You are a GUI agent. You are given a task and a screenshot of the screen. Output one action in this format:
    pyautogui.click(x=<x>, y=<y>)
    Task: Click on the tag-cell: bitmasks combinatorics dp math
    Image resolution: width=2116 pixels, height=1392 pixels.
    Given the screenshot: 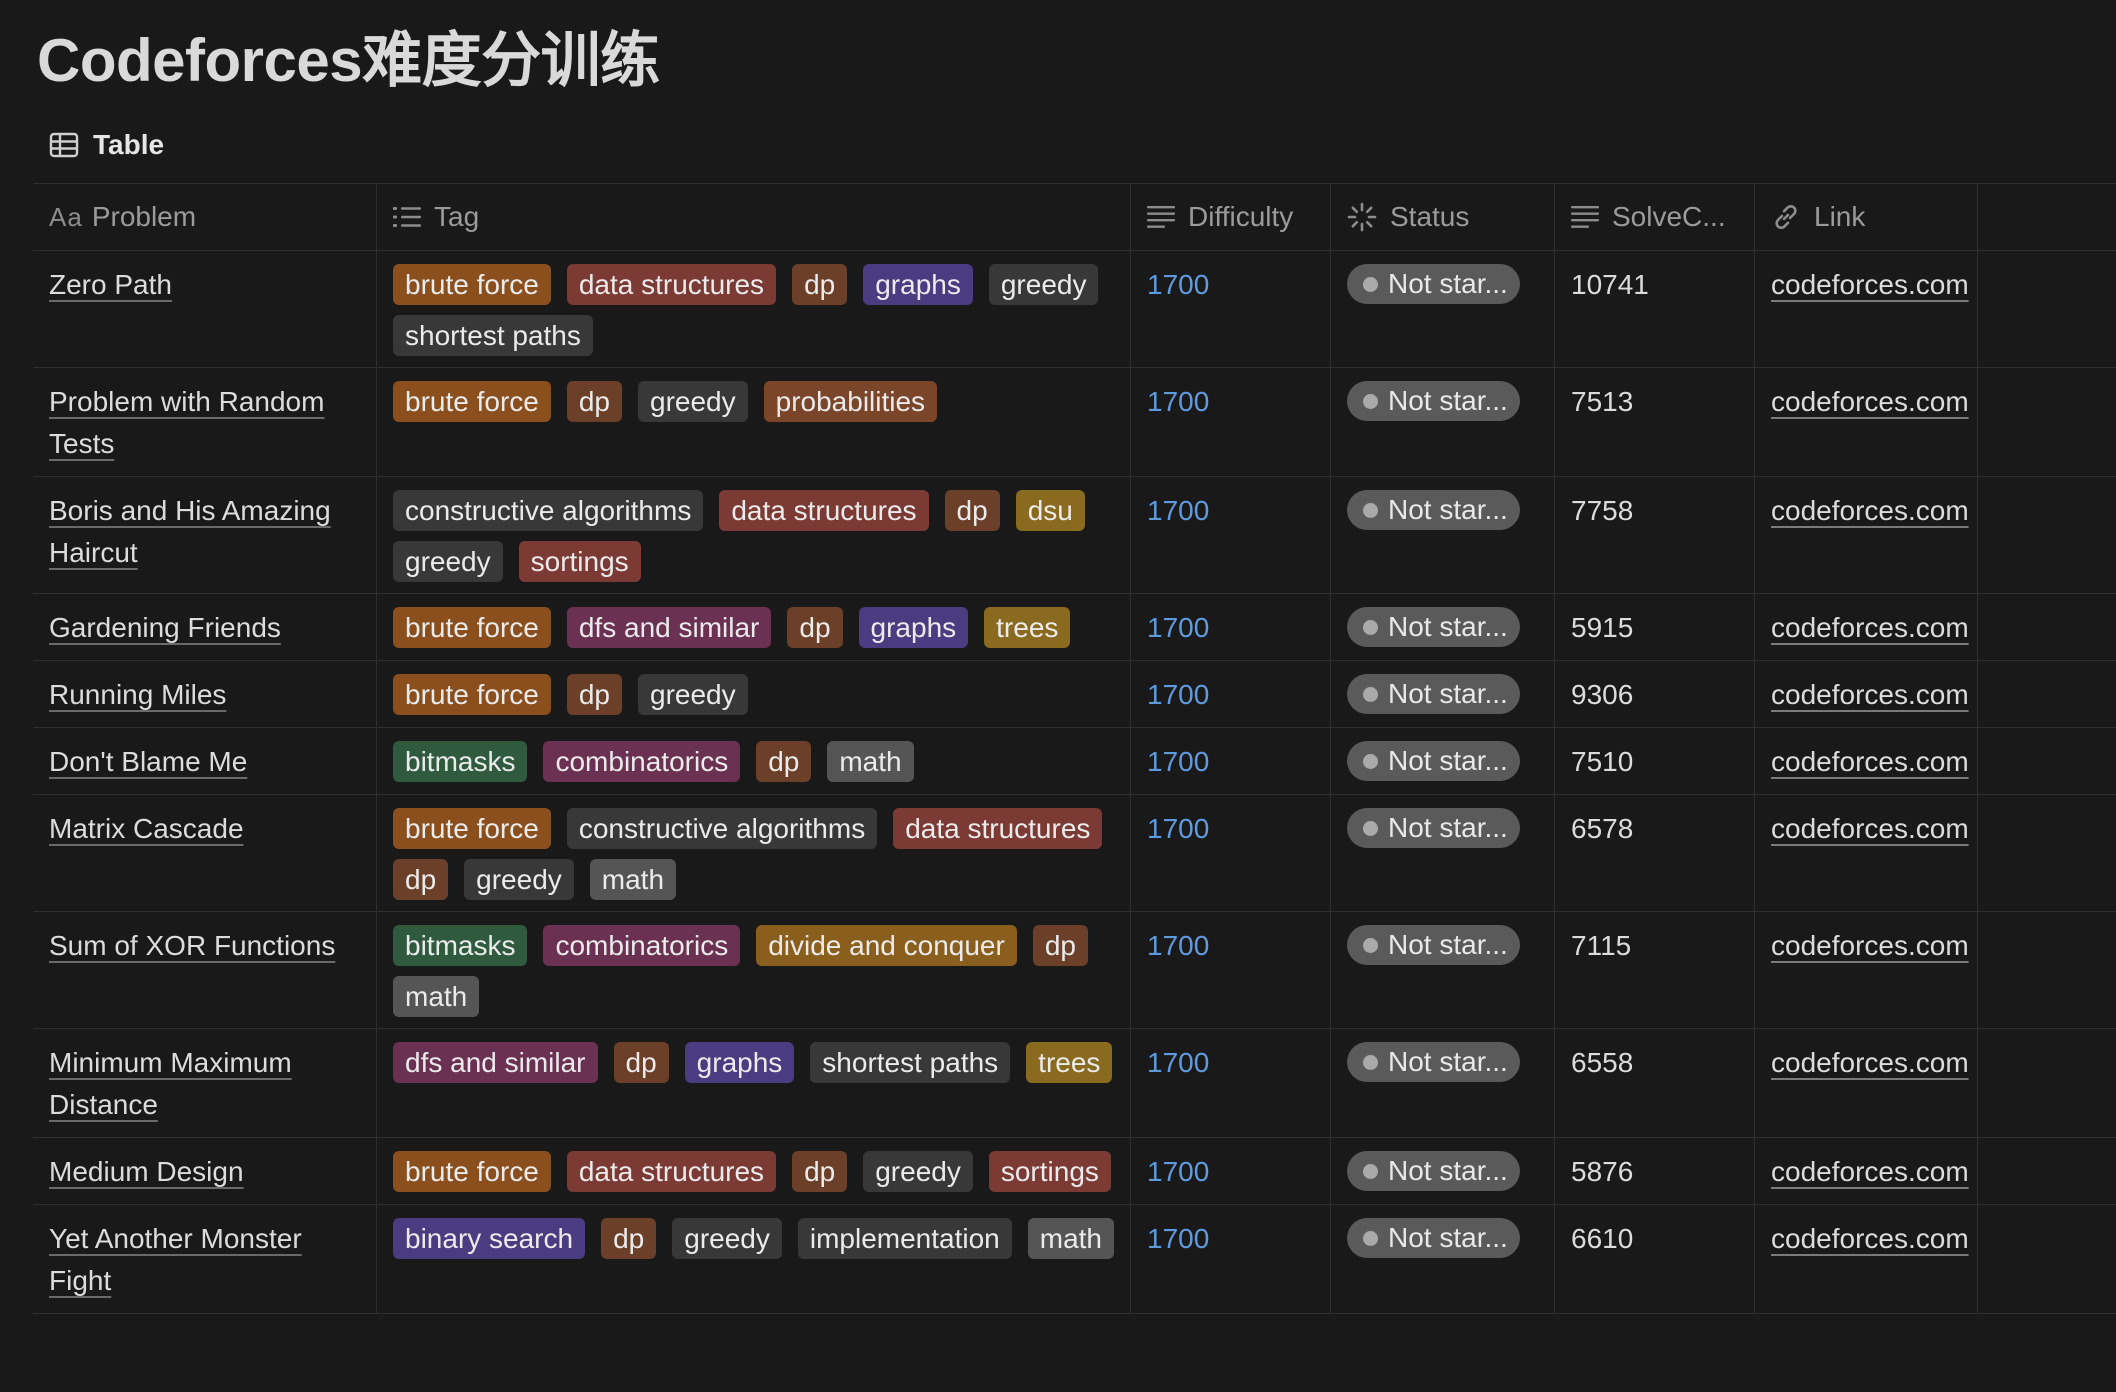 What is the action you would take?
    pyautogui.click(x=754, y=761)
    